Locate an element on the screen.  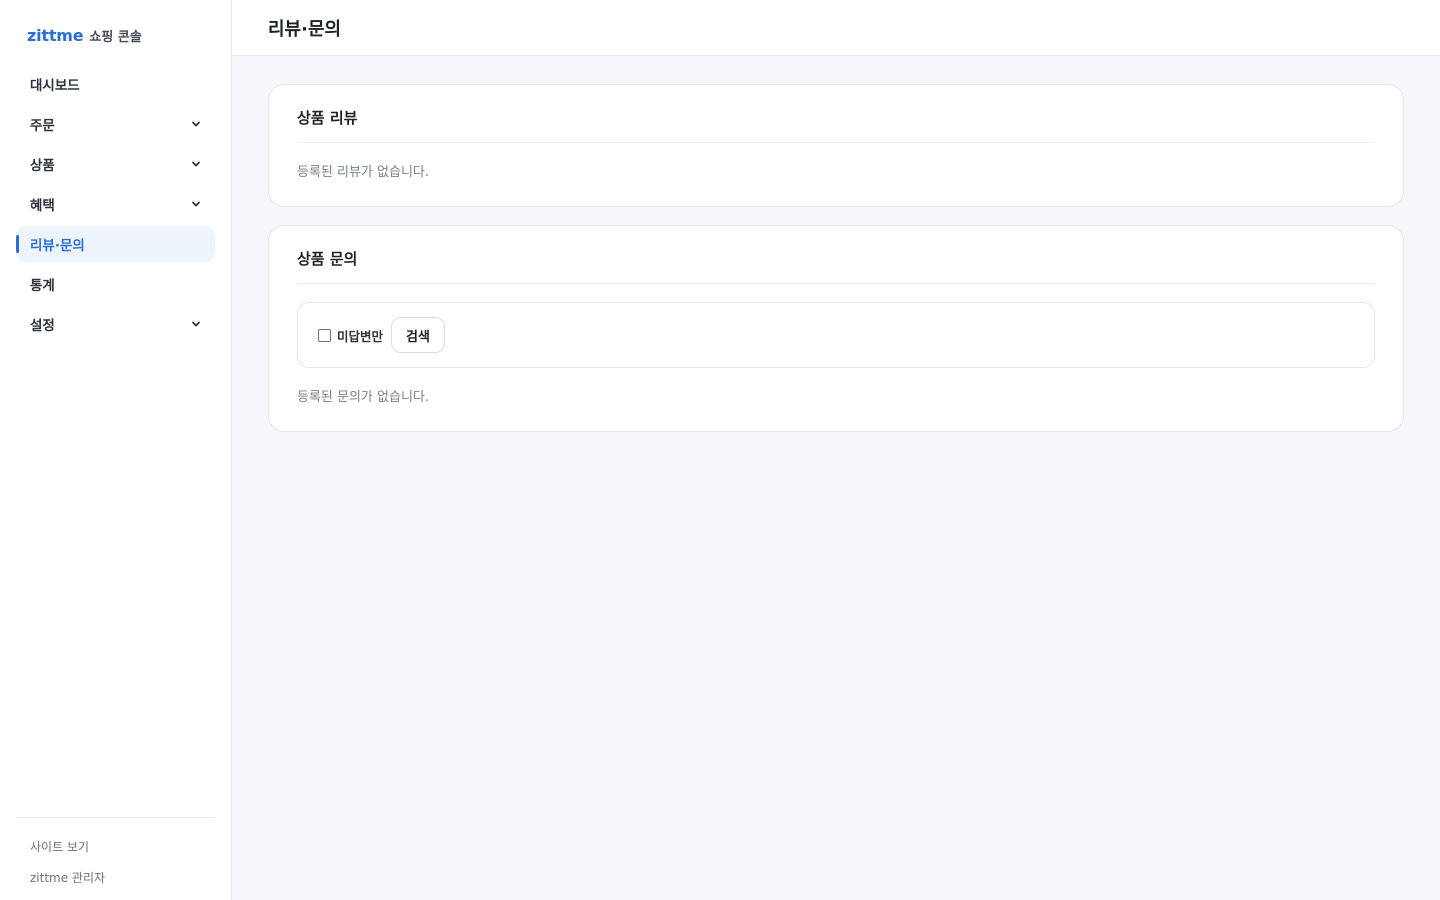
search-button: 검색 is located at coordinates (418, 335).